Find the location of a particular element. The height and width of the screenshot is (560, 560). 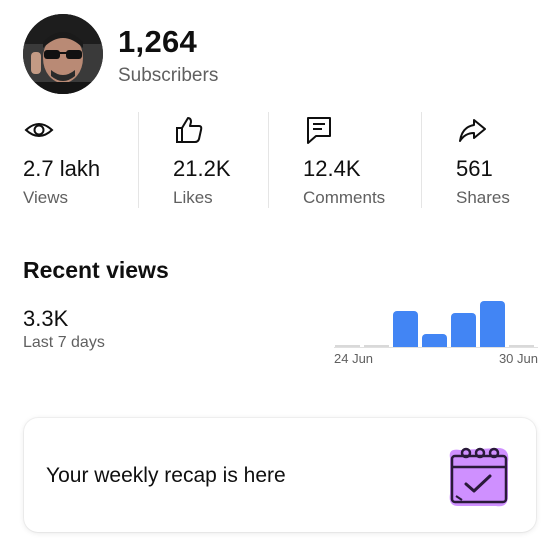

chart-tick-start: 24 Jun is located at coordinates (354, 358).